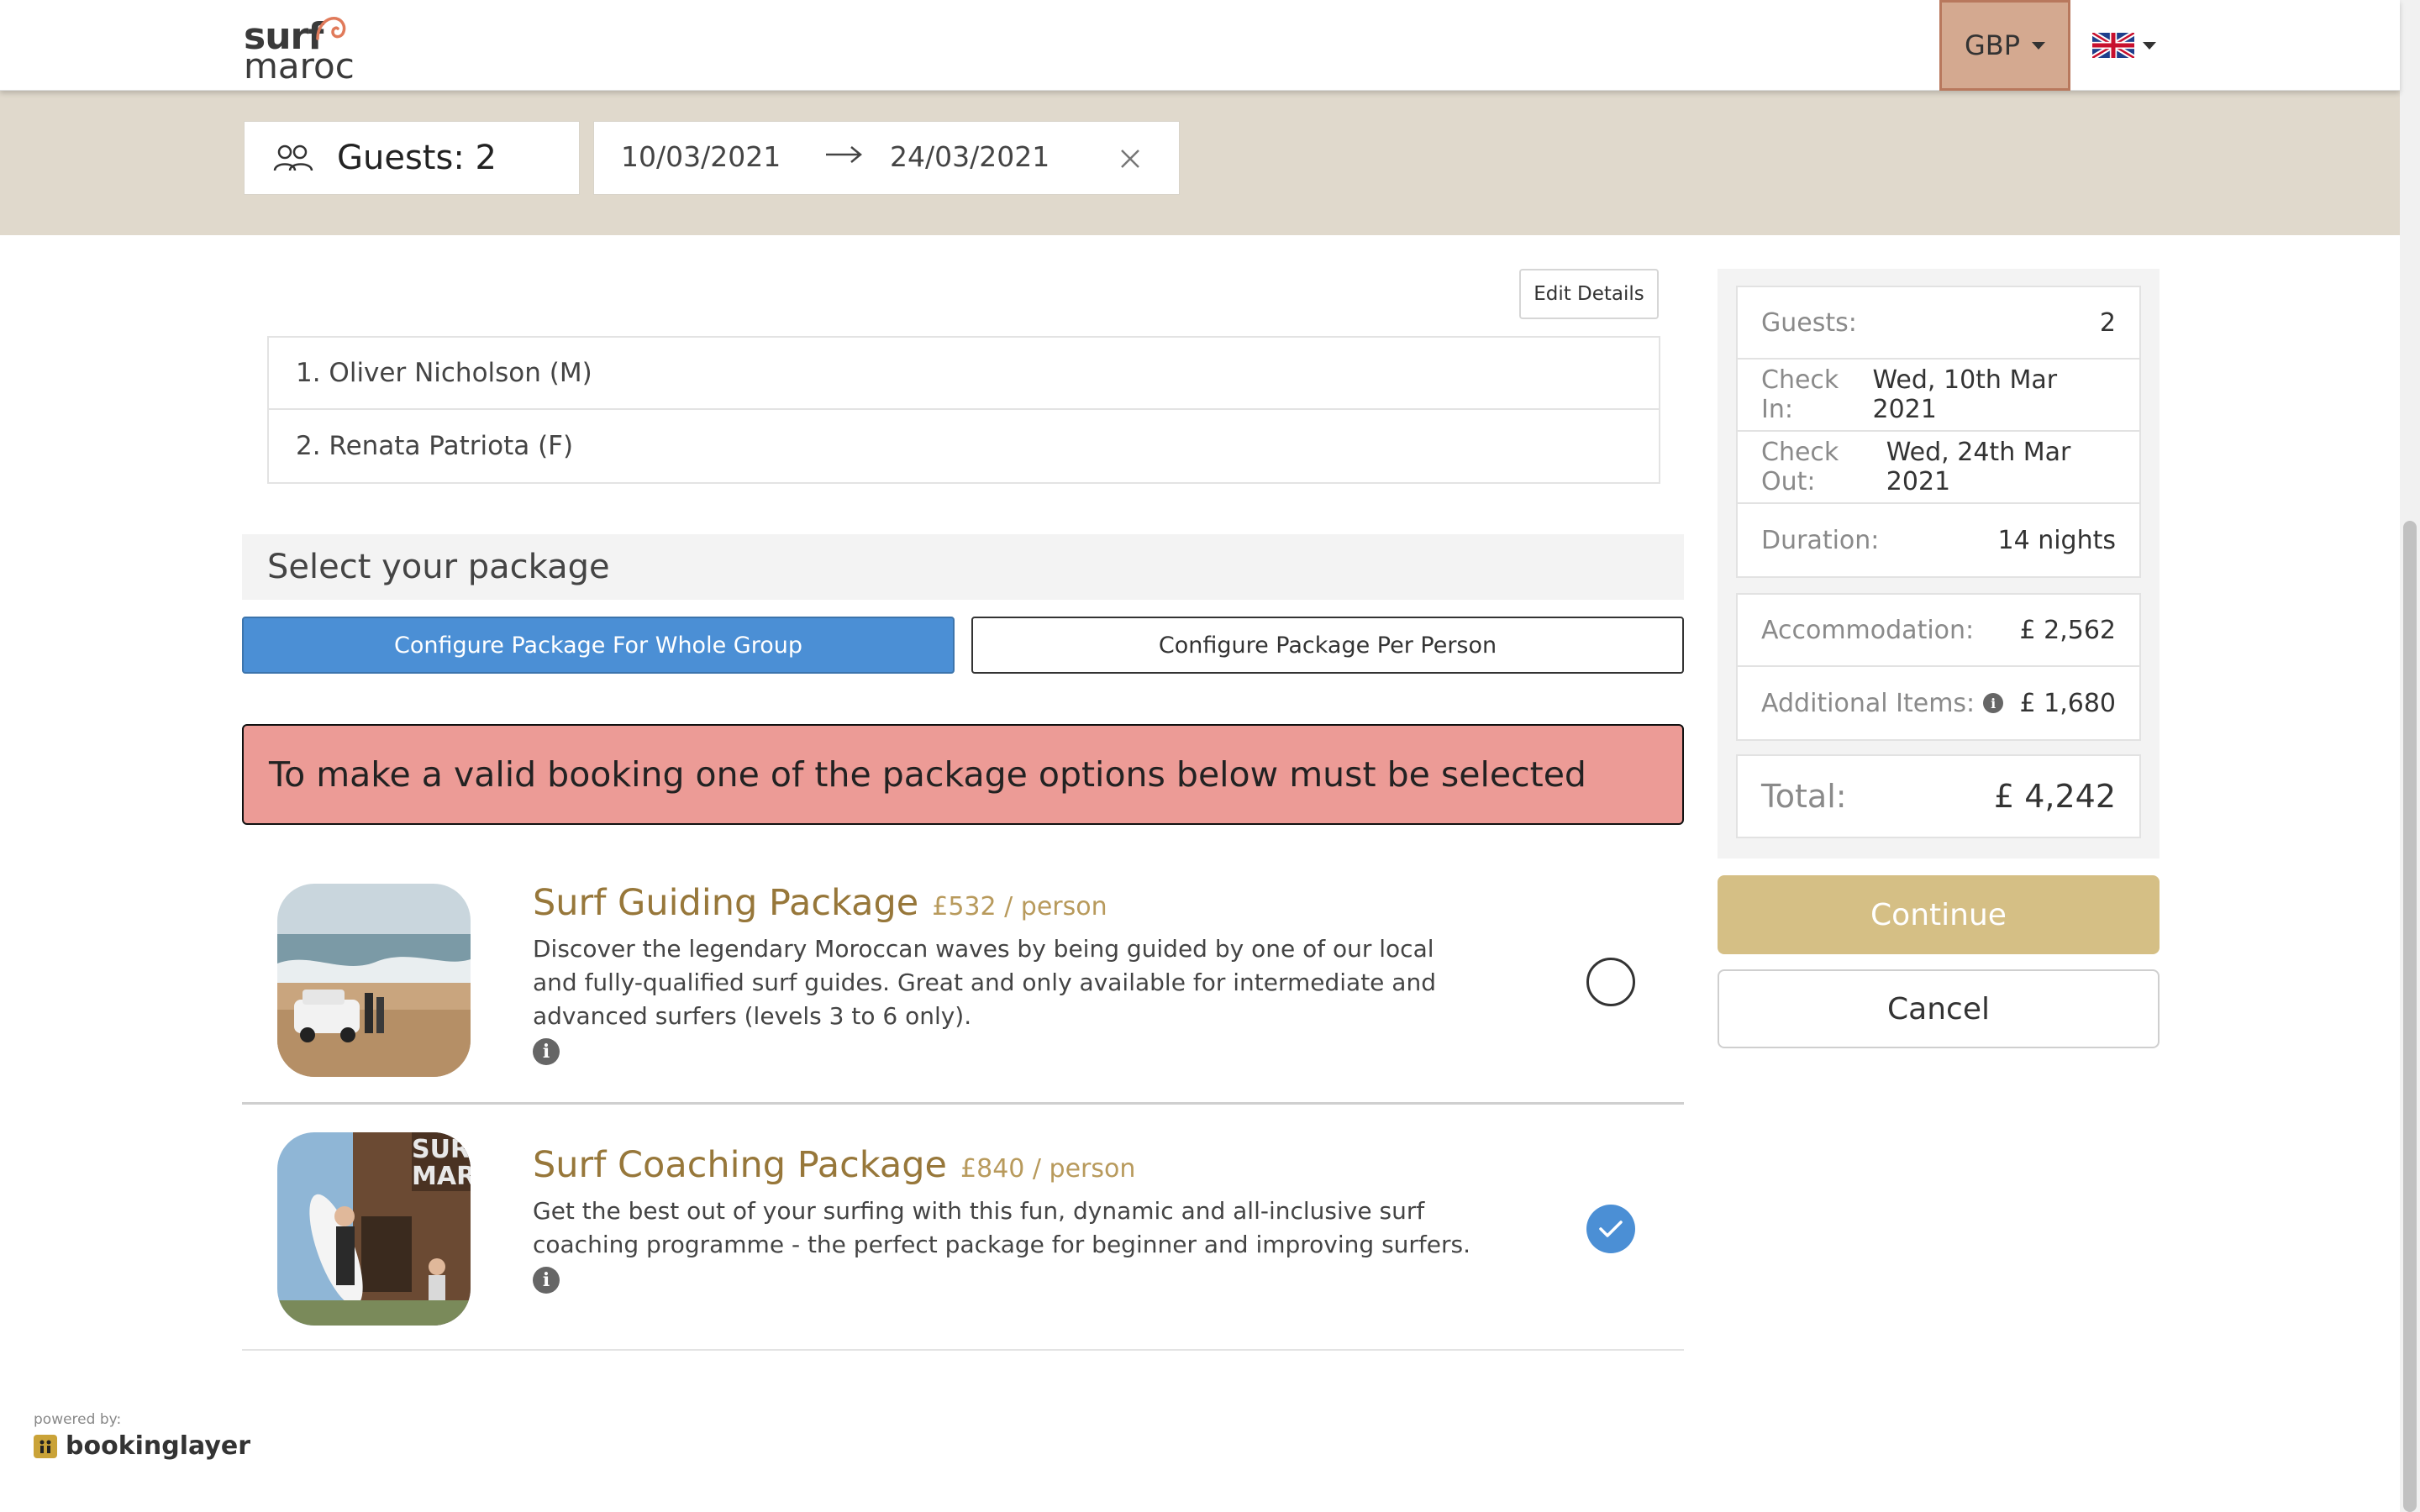 The width and height of the screenshot is (2420, 1512). Describe the element at coordinates (1965, 394) in the screenshot. I see `summary-value: Wed, 10th Mar 2021` at that location.